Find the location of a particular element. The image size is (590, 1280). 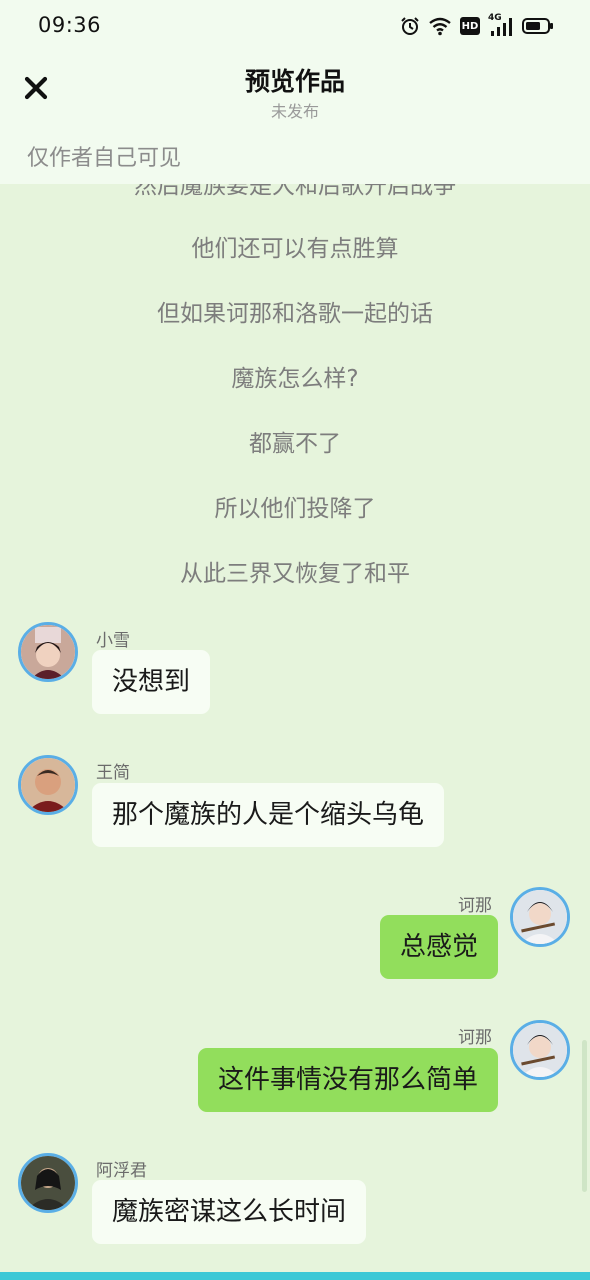

message-bubble: 没想到 is located at coordinates (151, 682).